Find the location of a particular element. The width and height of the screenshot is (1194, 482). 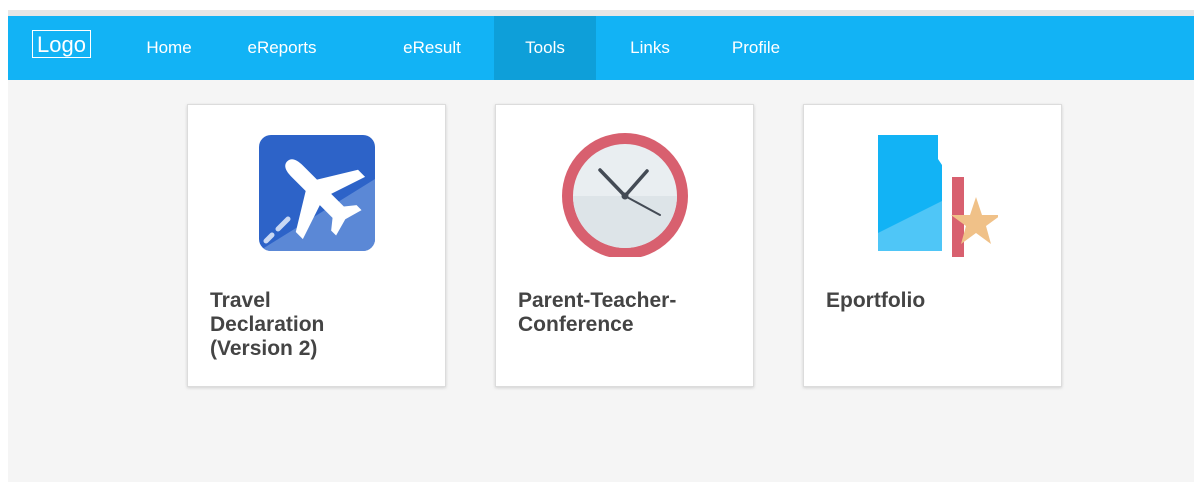

logo: Logo is located at coordinates (61, 44).